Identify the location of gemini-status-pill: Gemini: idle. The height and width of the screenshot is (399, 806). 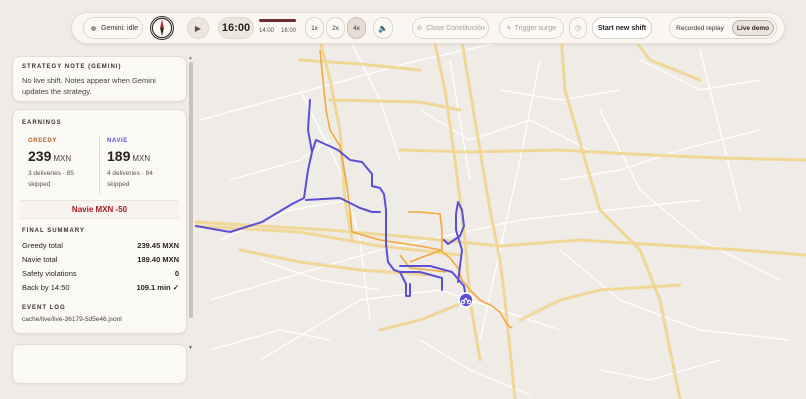
(113, 28).